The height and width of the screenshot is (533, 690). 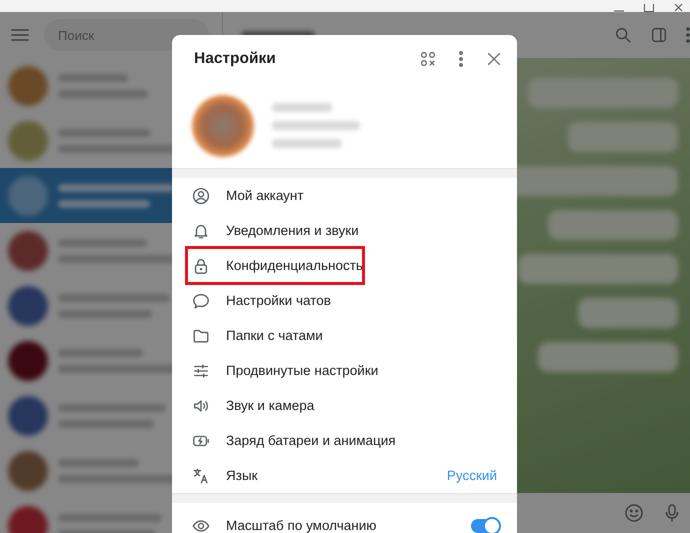 I want to click on settings-menu-item: Конфиденциальность, so click(x=344, y=265).